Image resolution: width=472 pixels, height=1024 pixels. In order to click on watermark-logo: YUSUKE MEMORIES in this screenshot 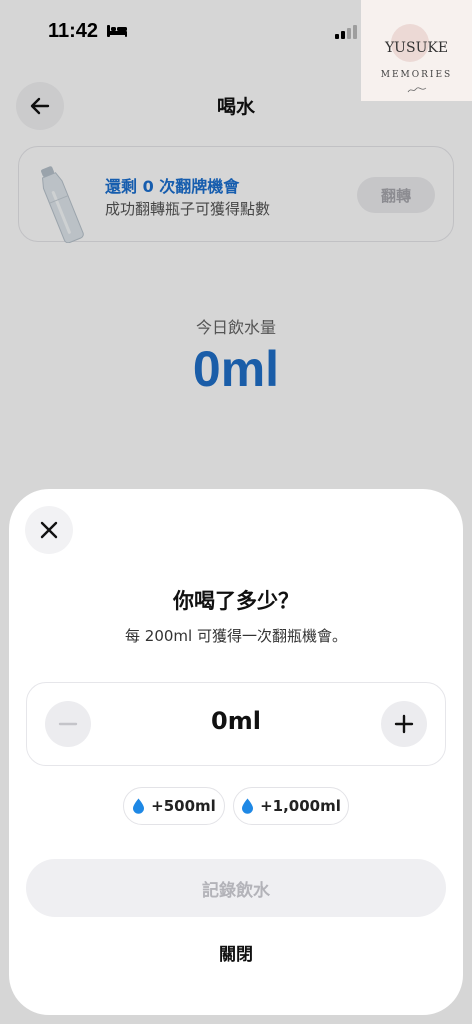, I will do `click(416, 50)`.